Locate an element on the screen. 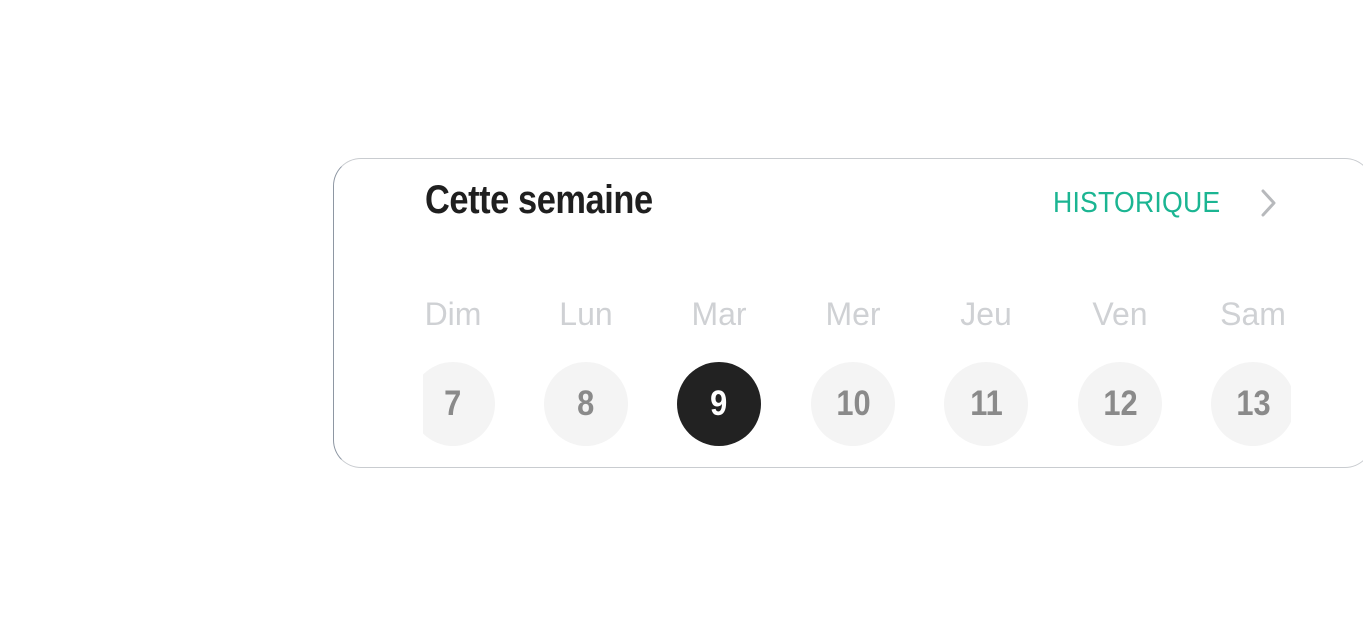 This screenshot has height=629, width=1363. day-button: 9 is located at coordinates (719, 404).